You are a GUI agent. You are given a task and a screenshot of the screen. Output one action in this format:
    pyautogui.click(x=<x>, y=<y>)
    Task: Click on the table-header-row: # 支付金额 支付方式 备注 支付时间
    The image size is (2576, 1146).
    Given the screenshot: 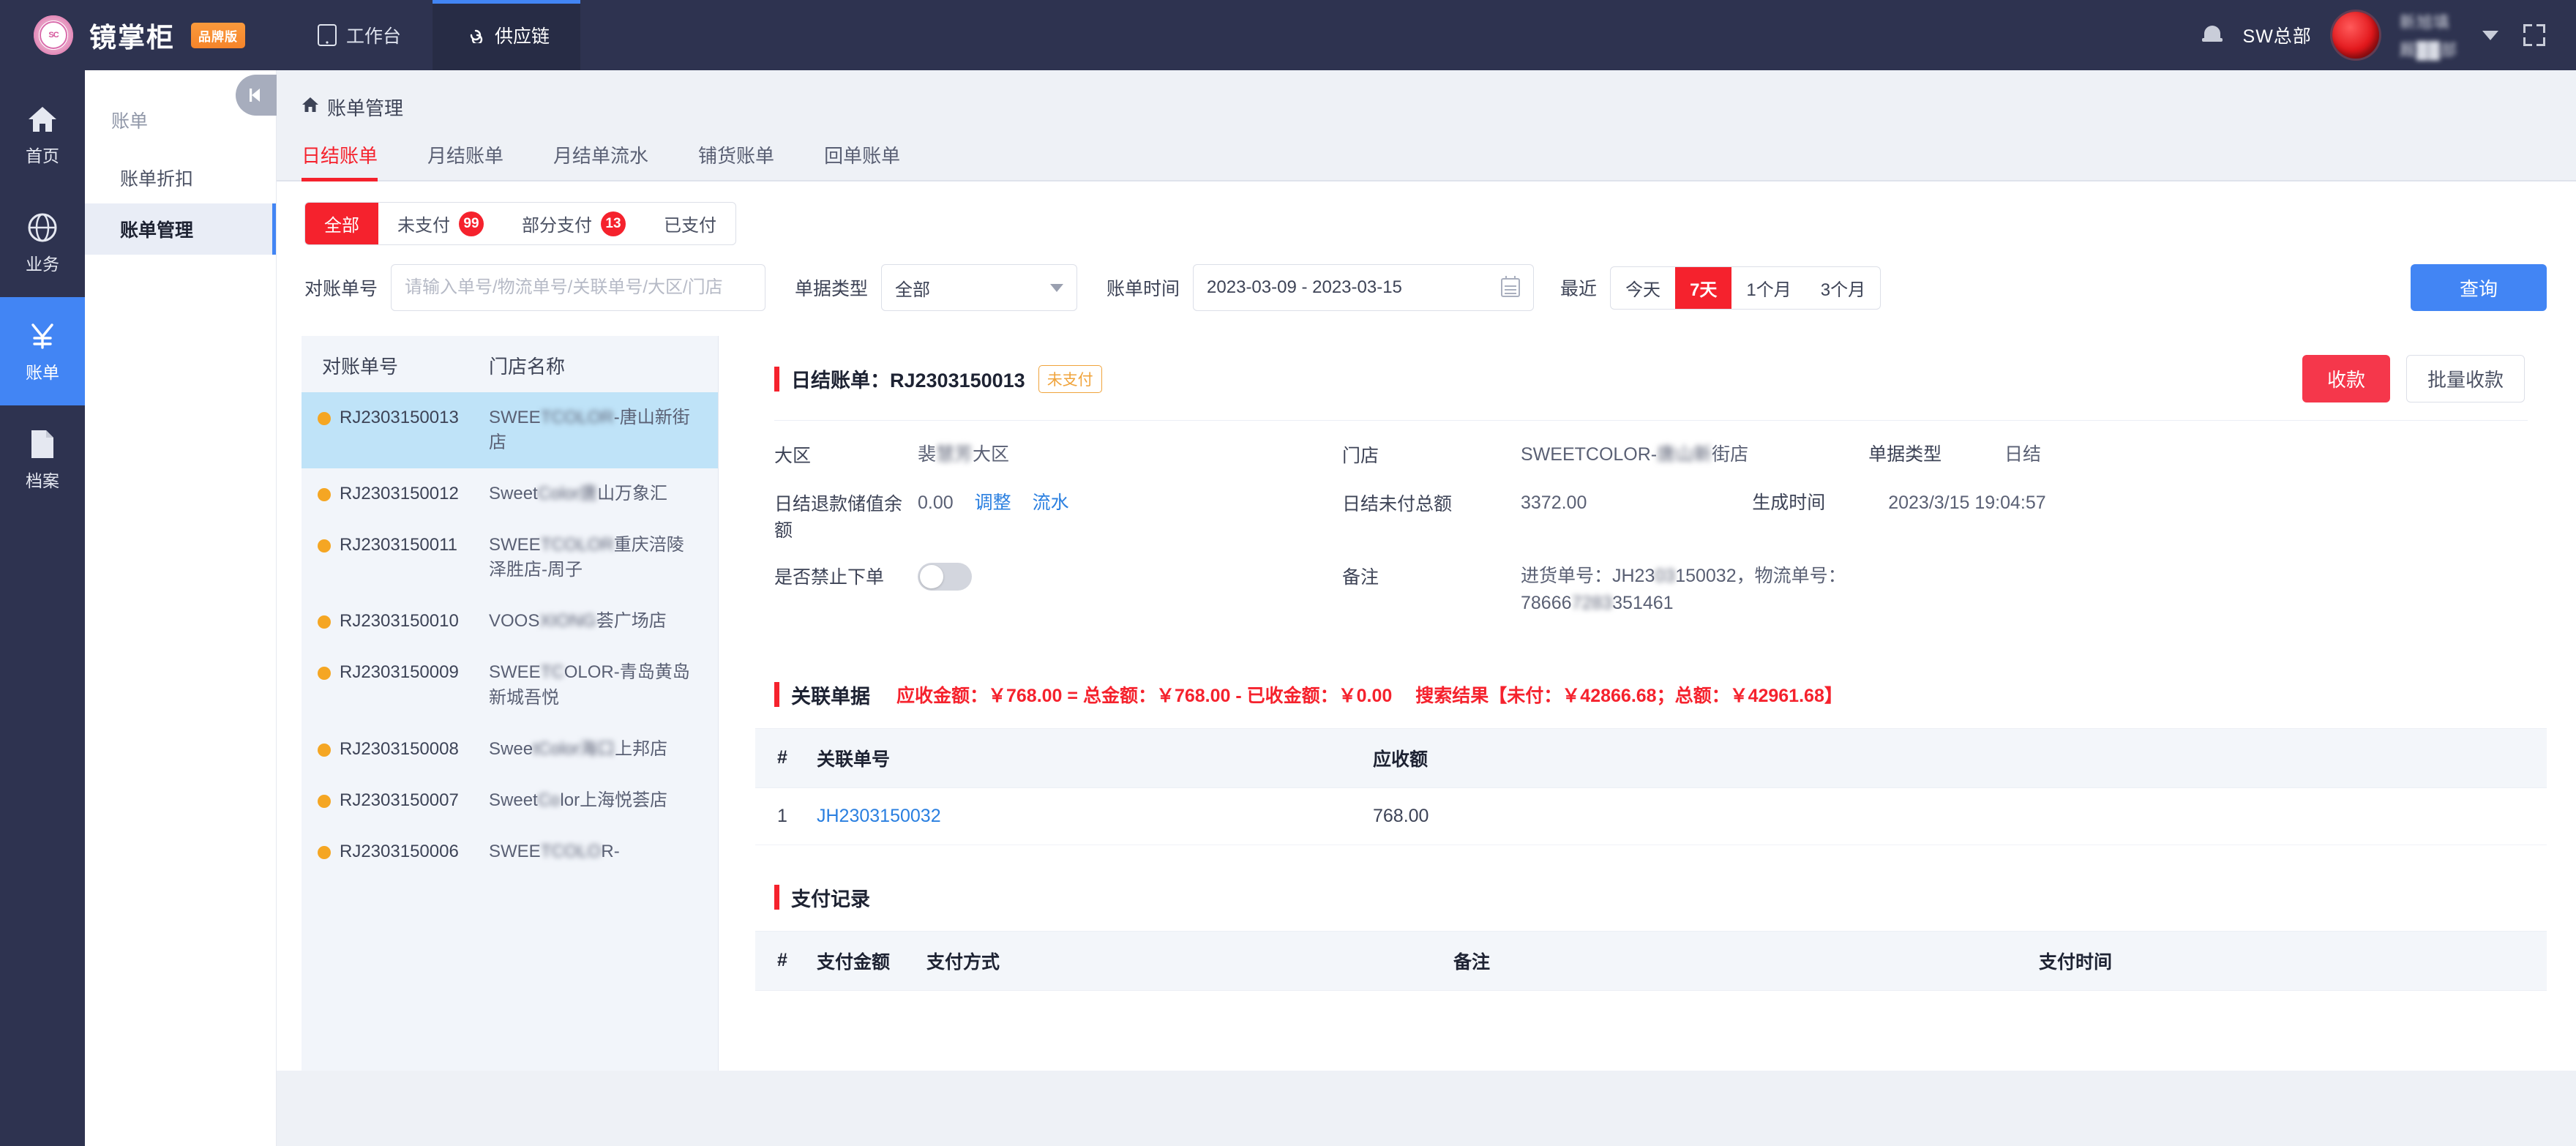 What is the action you would take?
    pyautogui.click(x=1651, y=961)
    